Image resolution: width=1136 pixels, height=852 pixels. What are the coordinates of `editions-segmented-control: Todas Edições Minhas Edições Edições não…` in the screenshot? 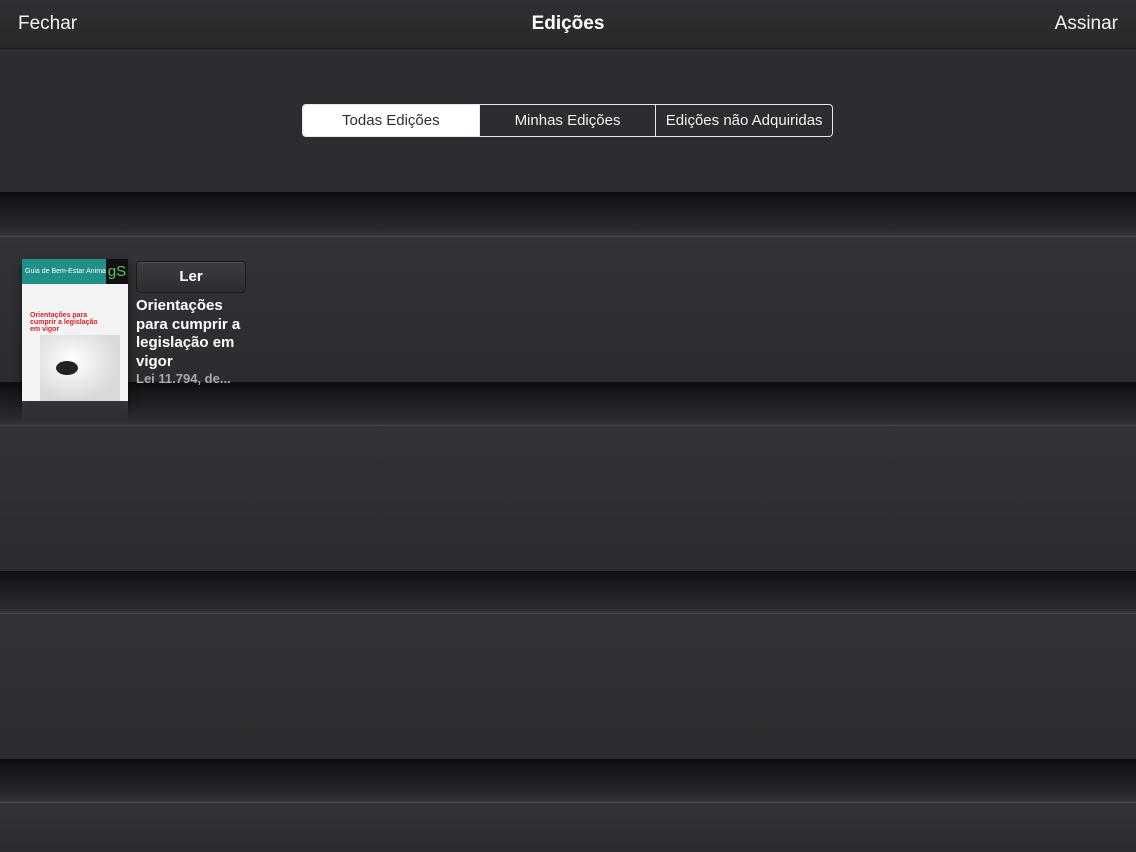 It's located at (567, 120).